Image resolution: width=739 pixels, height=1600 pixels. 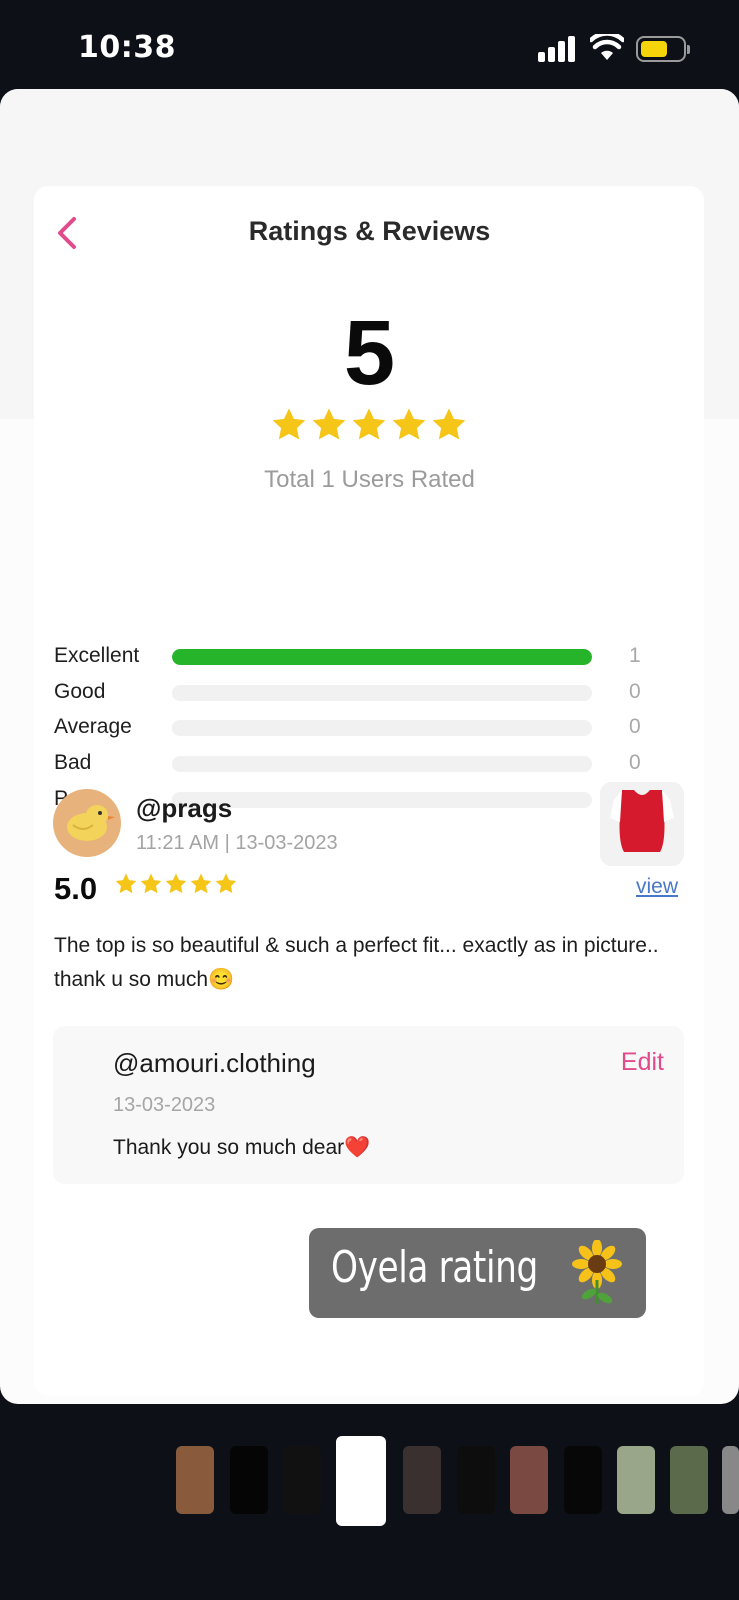 I want to click on cellular-signal-icon, so click(x=558, y=48).